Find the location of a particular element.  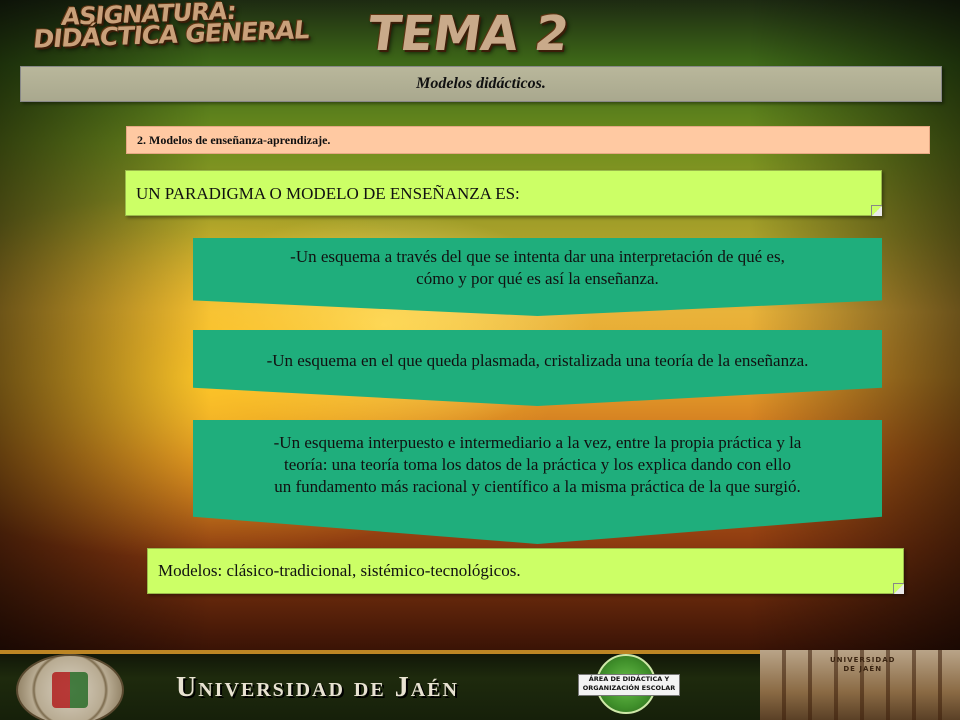

building-sign-line-1: UNIVERSIDAD is located at coordinates (863, 660).